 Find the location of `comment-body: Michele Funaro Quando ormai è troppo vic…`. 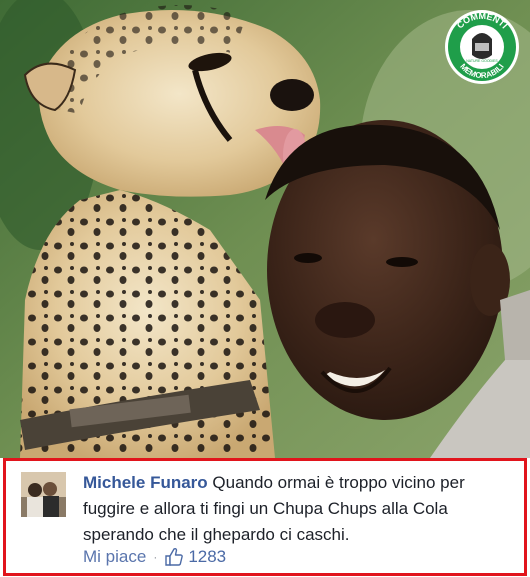

comment-body: Michele Funaro Quando ormai è troppo vic… is located at coordinates (298, 509).